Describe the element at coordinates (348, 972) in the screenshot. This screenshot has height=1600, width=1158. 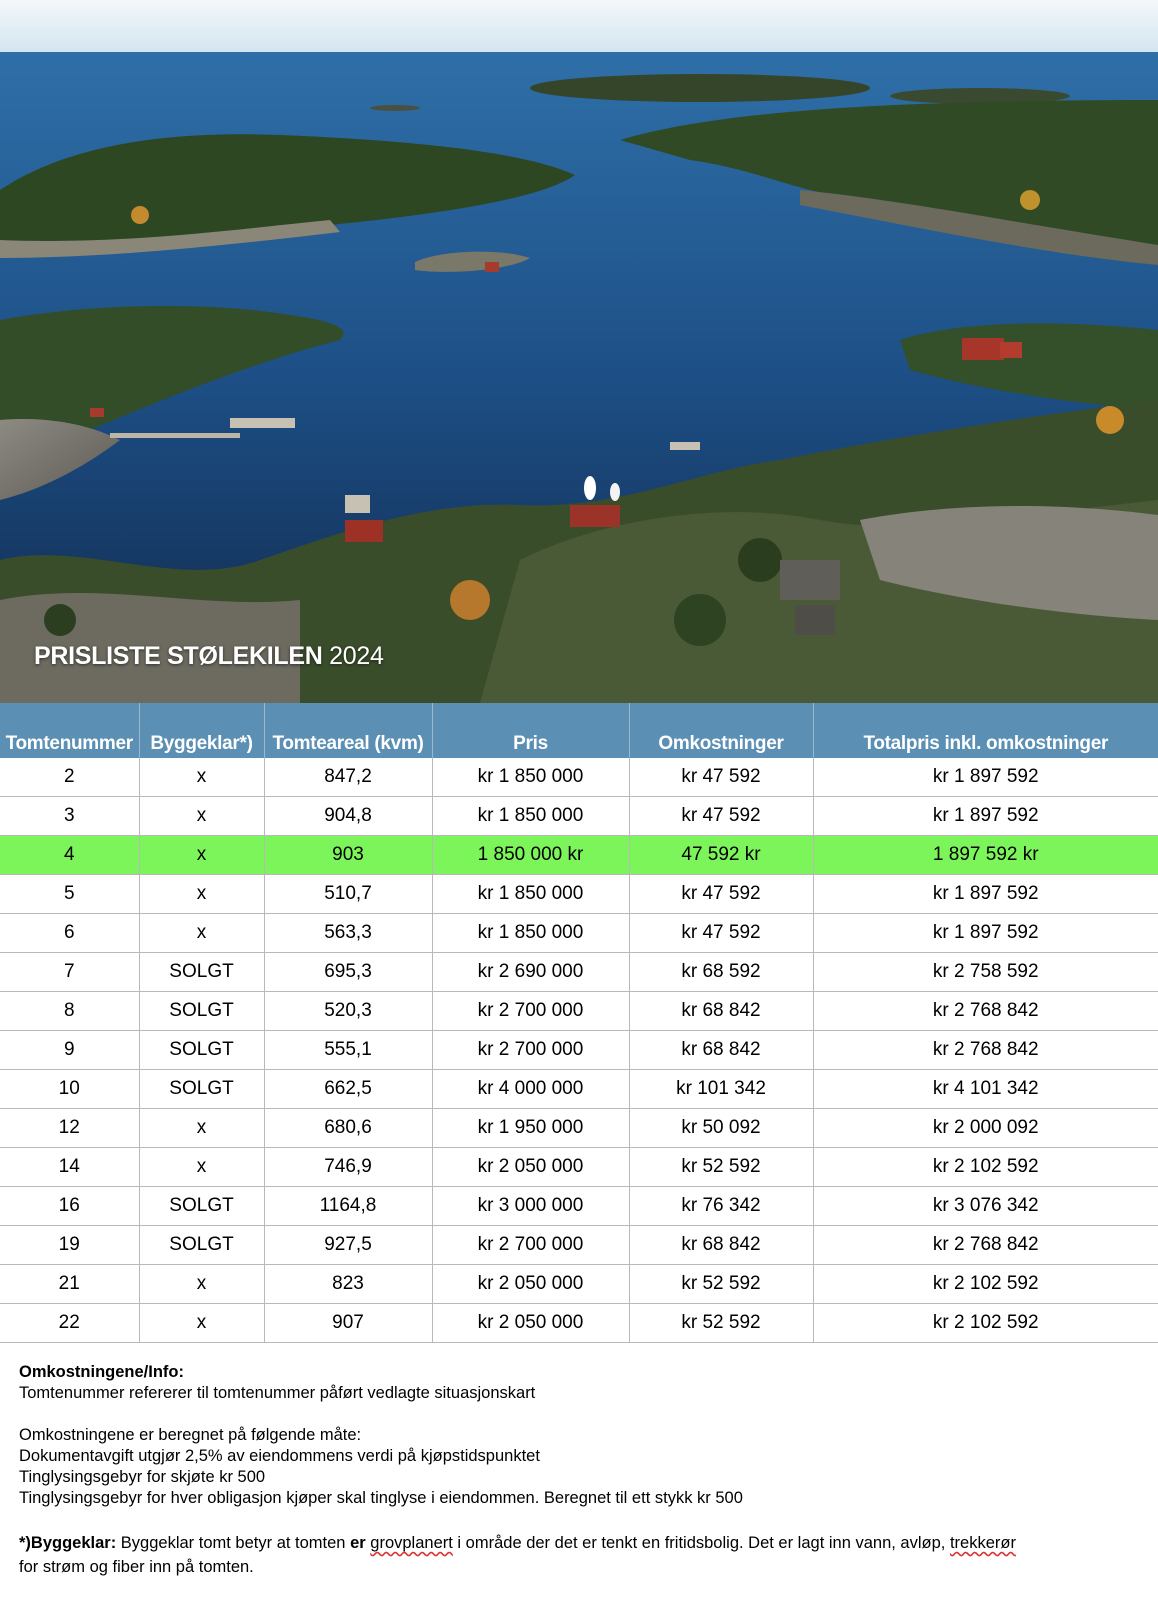
I see `cell-tomteareal: 695,3` at that location.